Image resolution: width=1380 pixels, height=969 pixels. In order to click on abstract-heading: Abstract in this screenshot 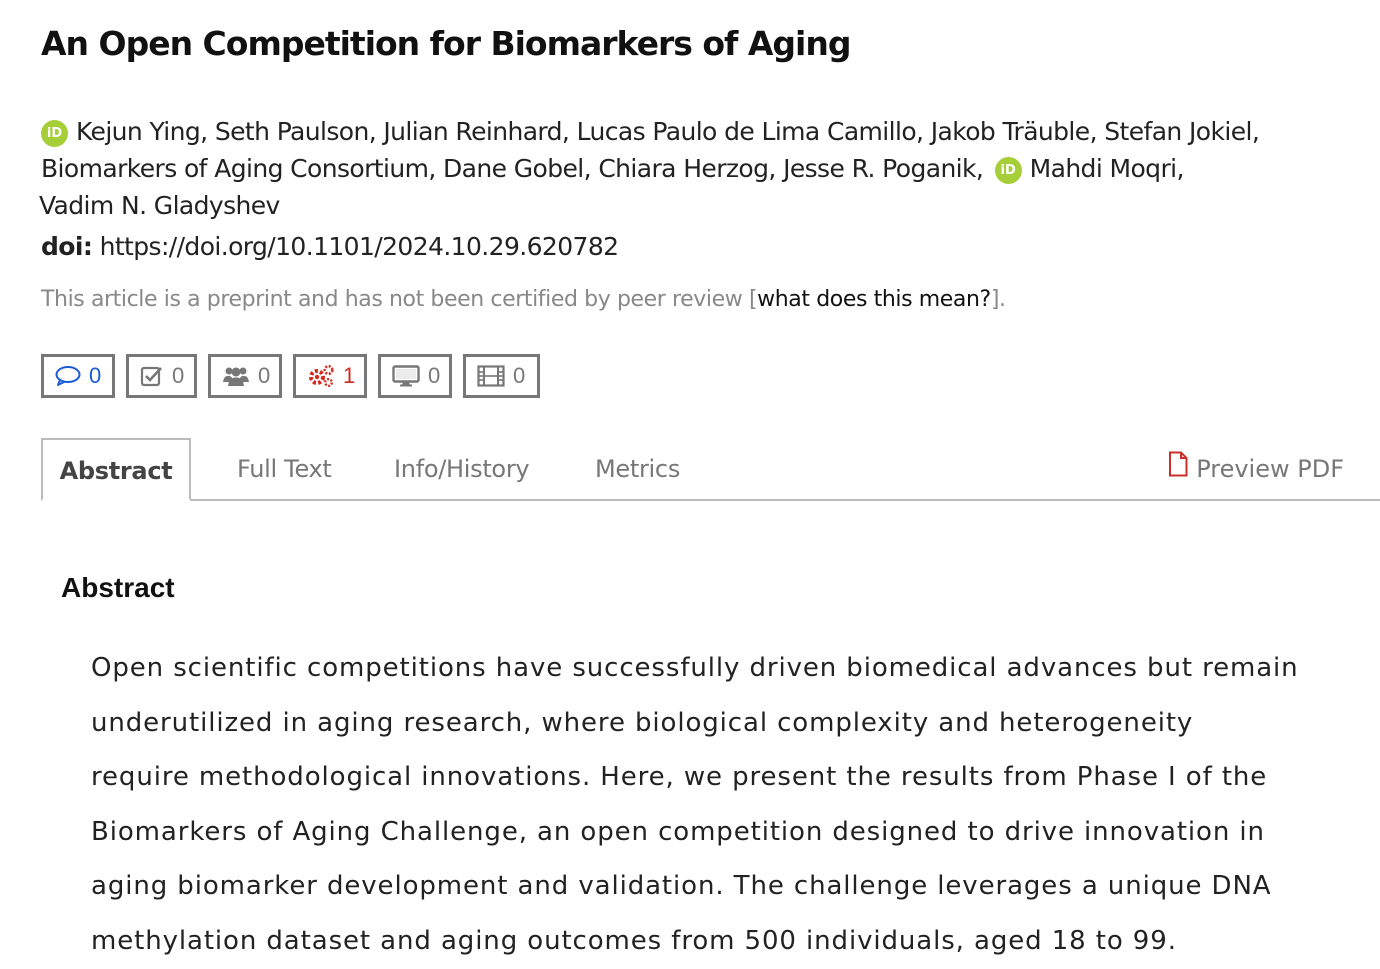, I will do `click(118, 587)`.